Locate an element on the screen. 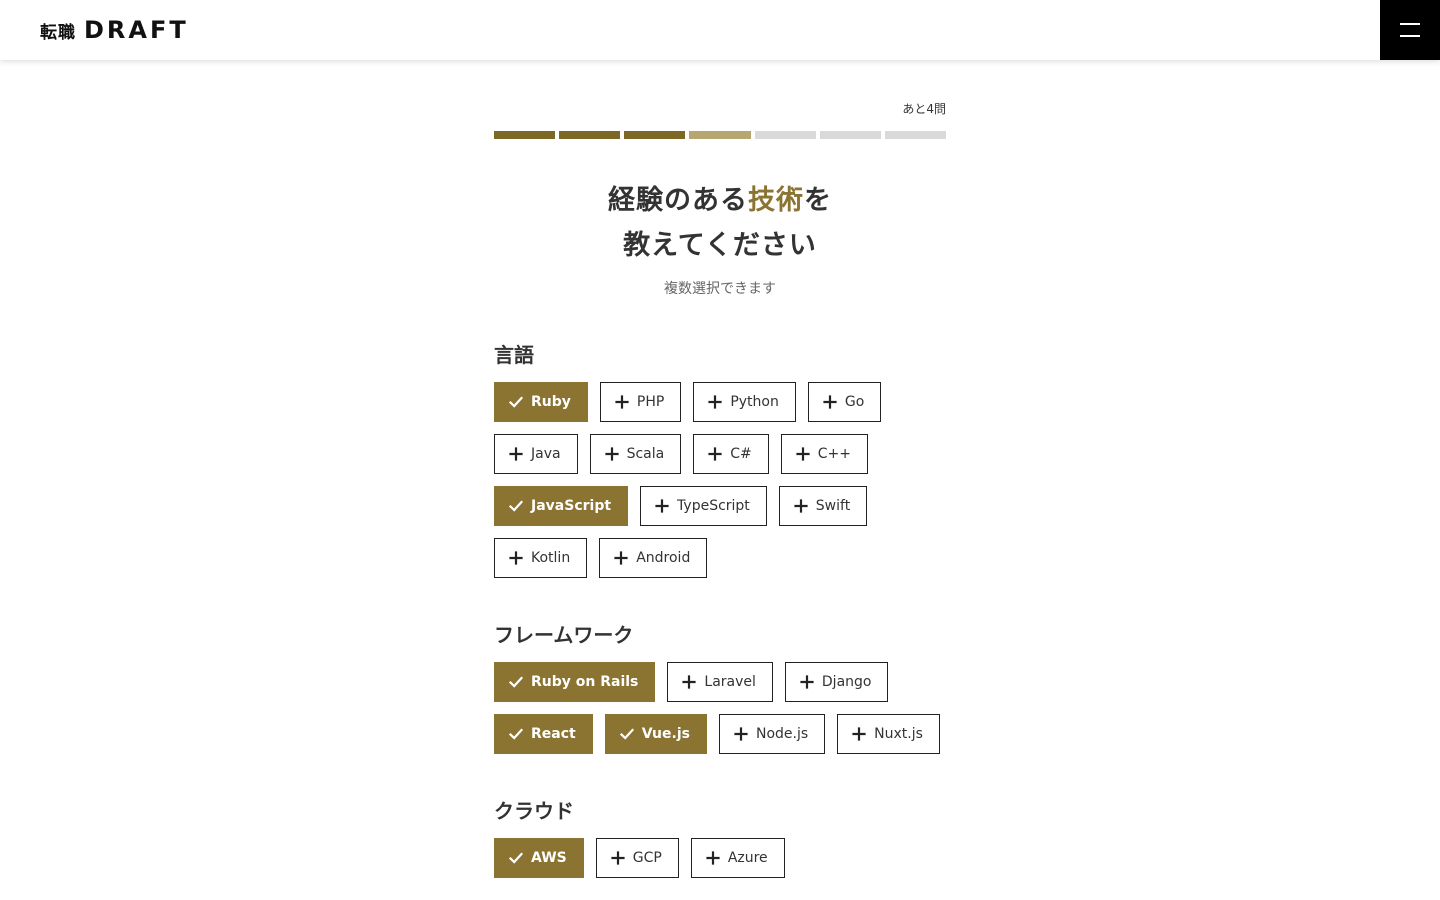  chip-label: Vue.js is located at coordinates (665, 734).